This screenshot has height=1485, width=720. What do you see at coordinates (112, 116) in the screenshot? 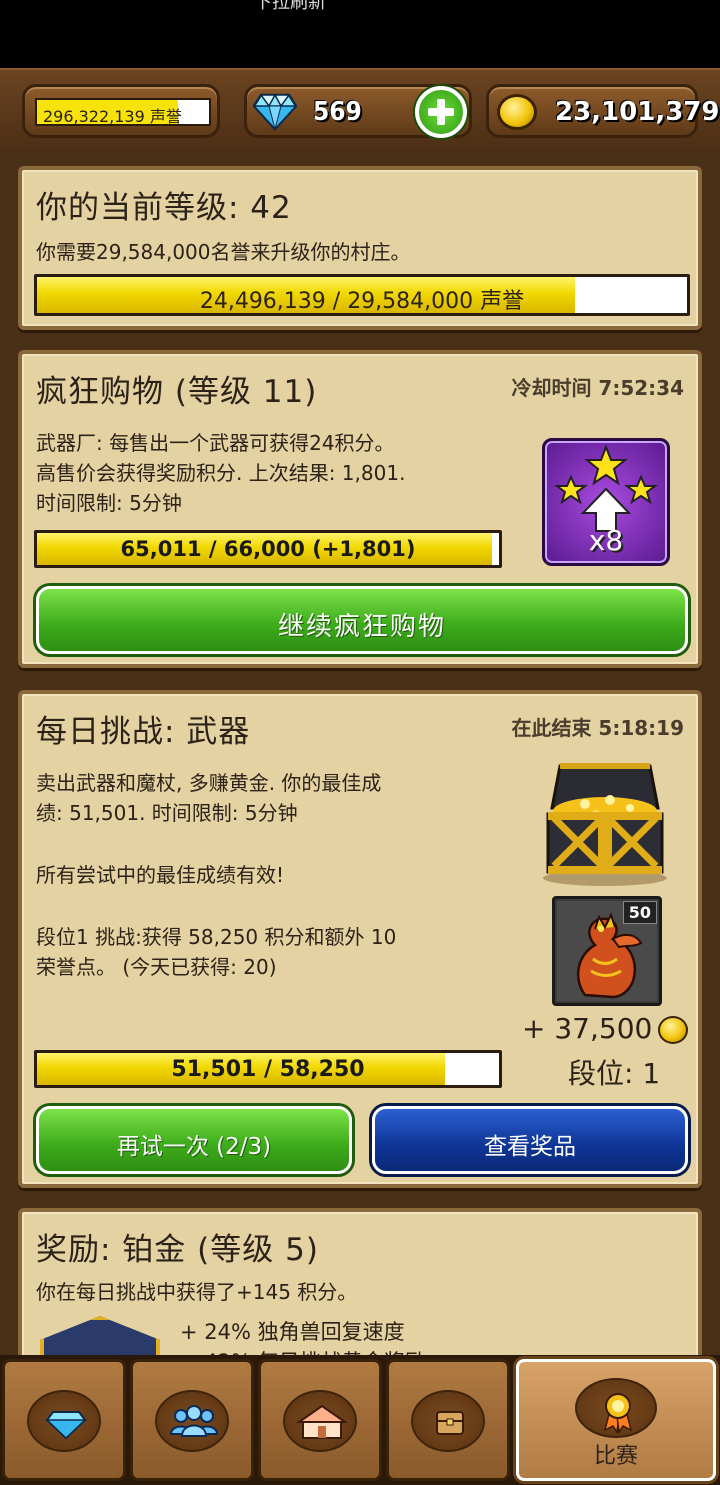
I see `reputation-value: 296,322,139 声誉` at bounding box center [112, 116].